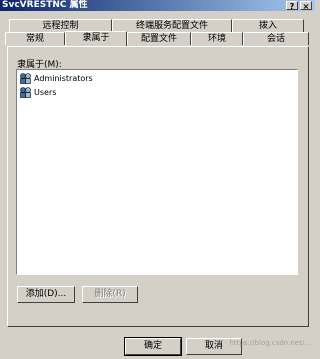 This screenshot has height=359, width=320. Describe the element at coordinates (153, 346) in the screenshot. I see `ok-button: 确定` at that location.